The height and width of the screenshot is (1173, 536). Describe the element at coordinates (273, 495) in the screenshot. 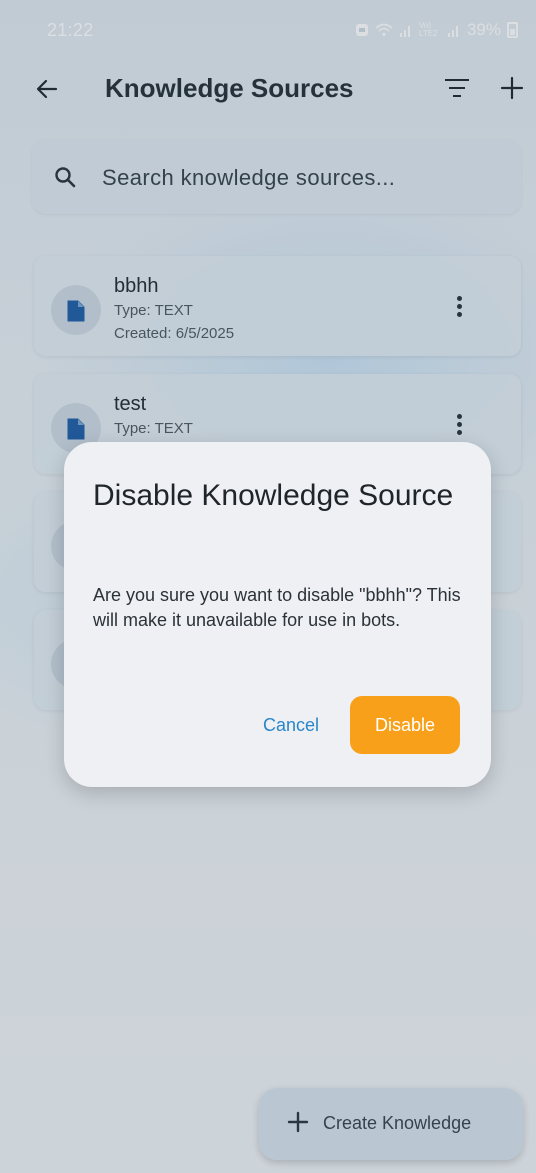

I see `dialog-title: Disable Knowledge Source` at that location.